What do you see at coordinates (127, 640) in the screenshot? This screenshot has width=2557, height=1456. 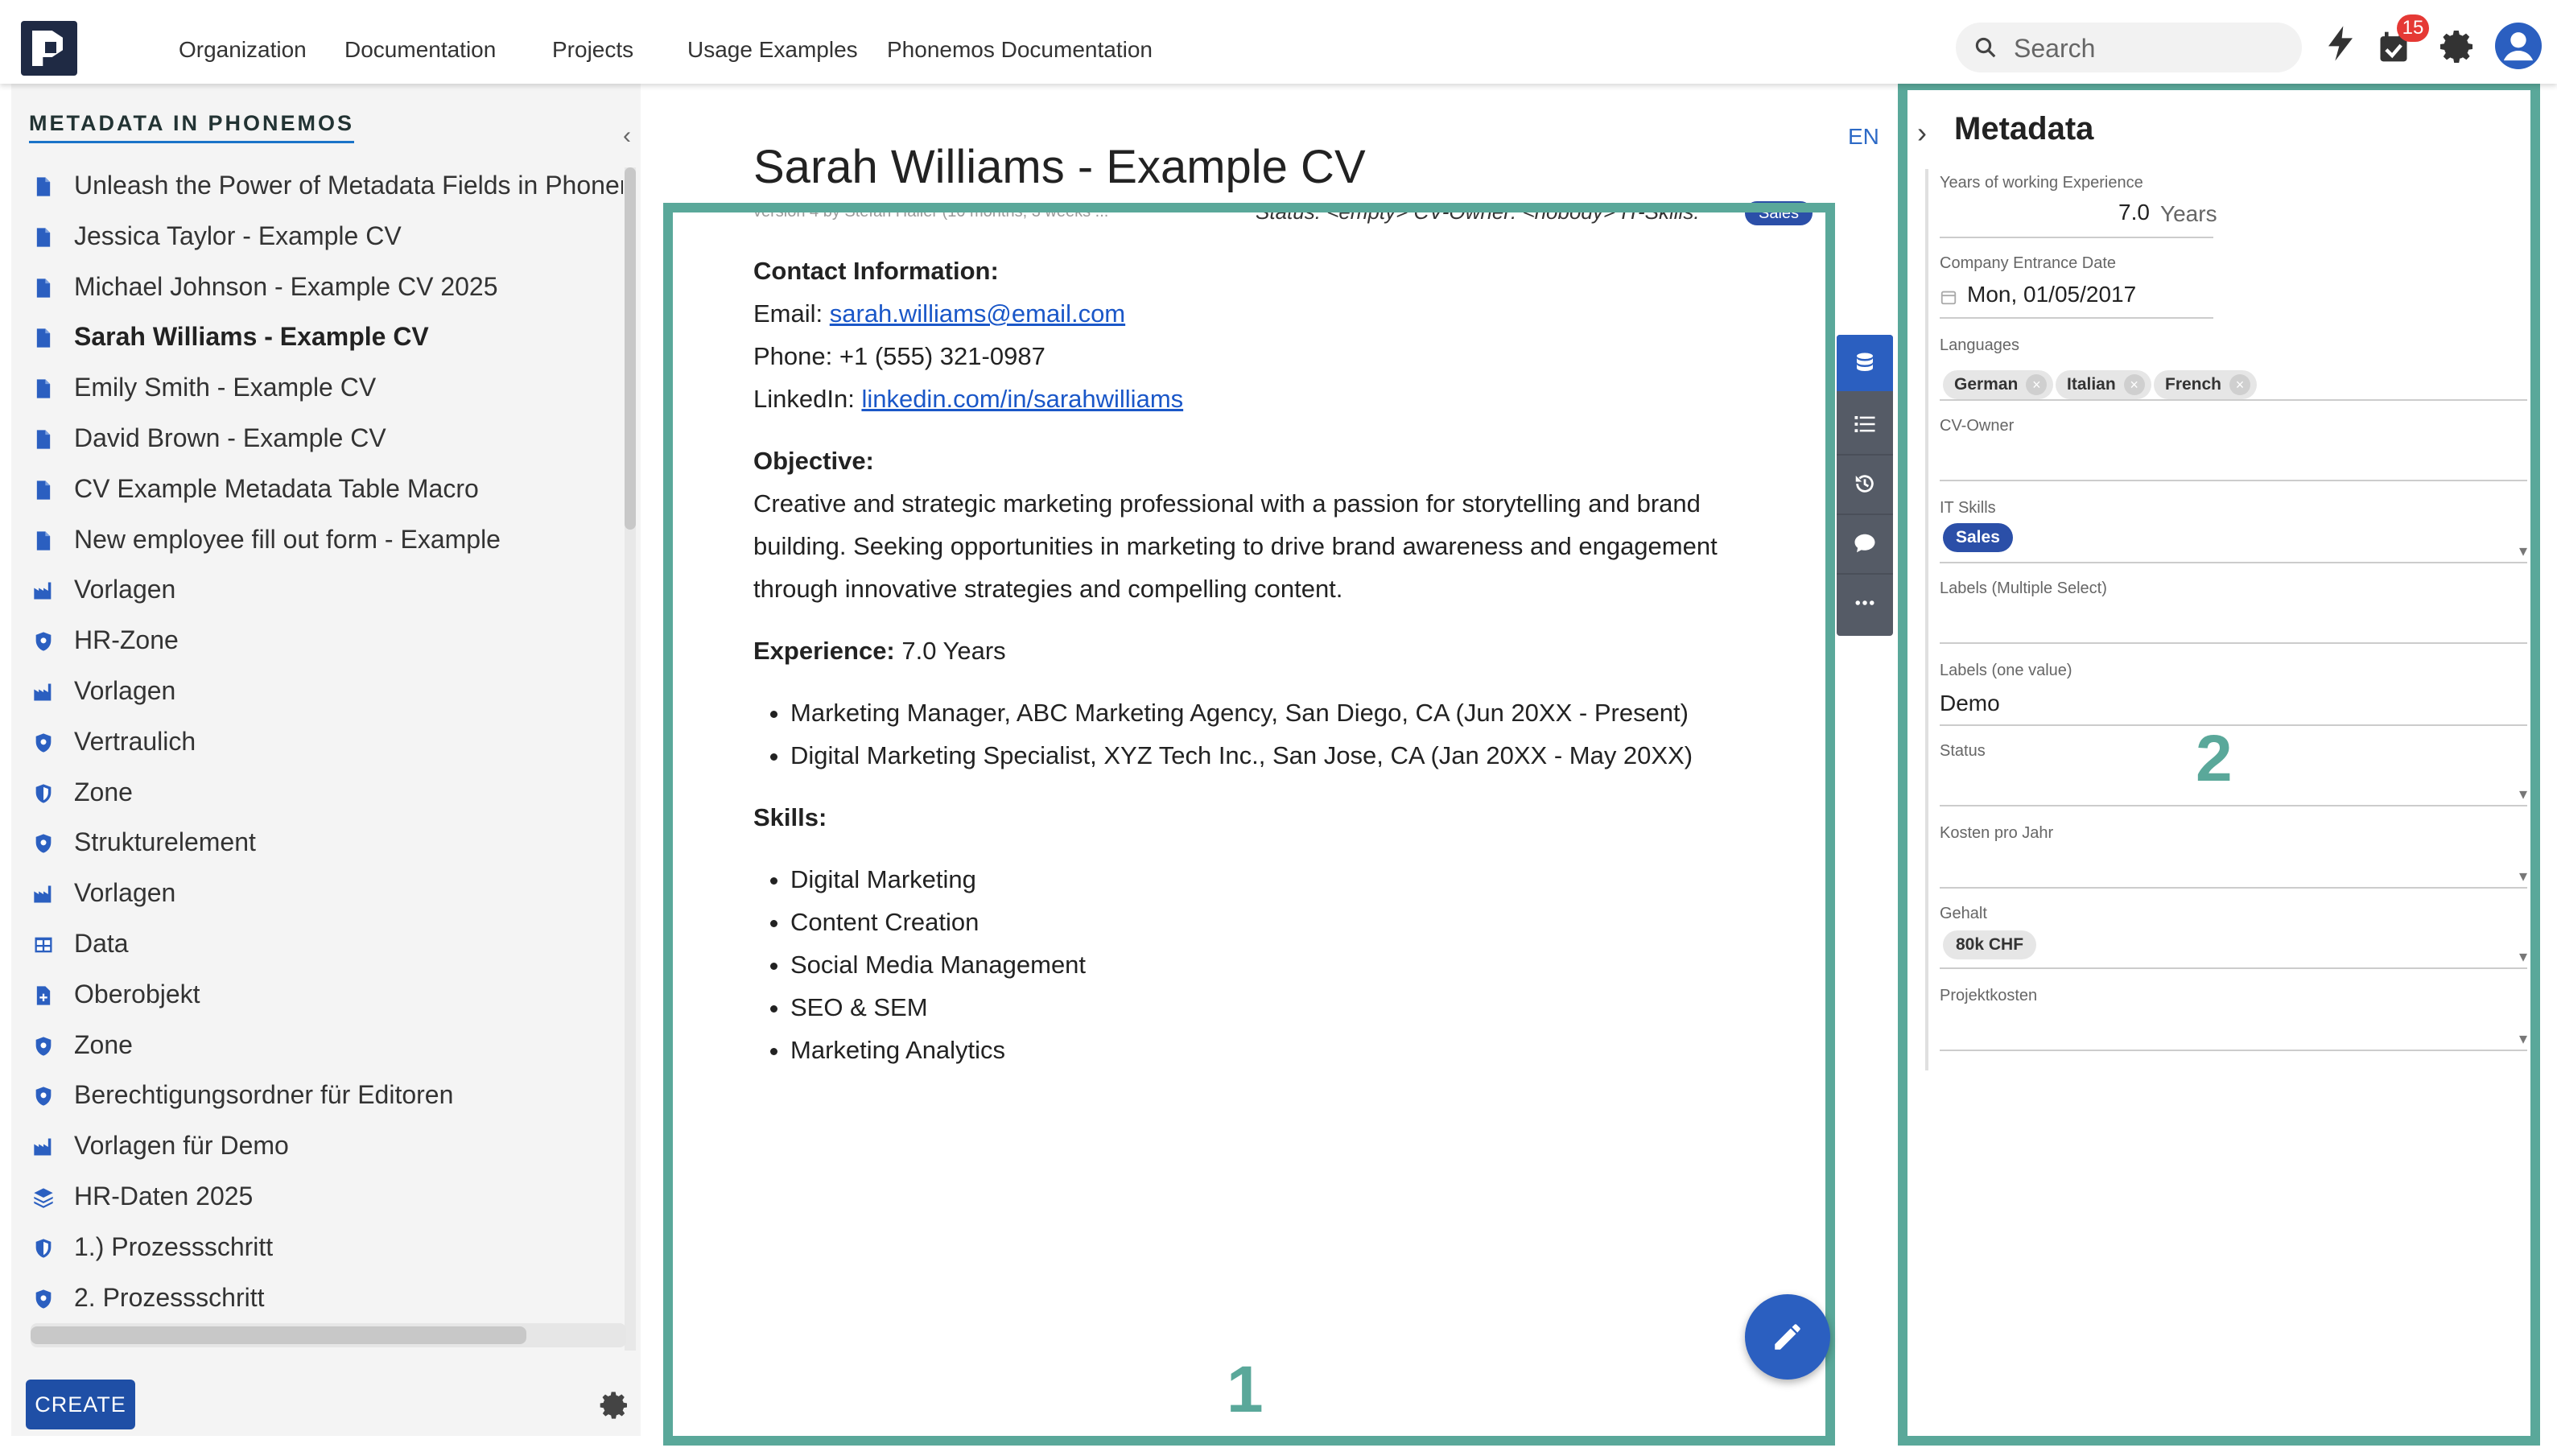 I see `sidebar-item-label: HR-Zone` at bounding box center [127, 640].